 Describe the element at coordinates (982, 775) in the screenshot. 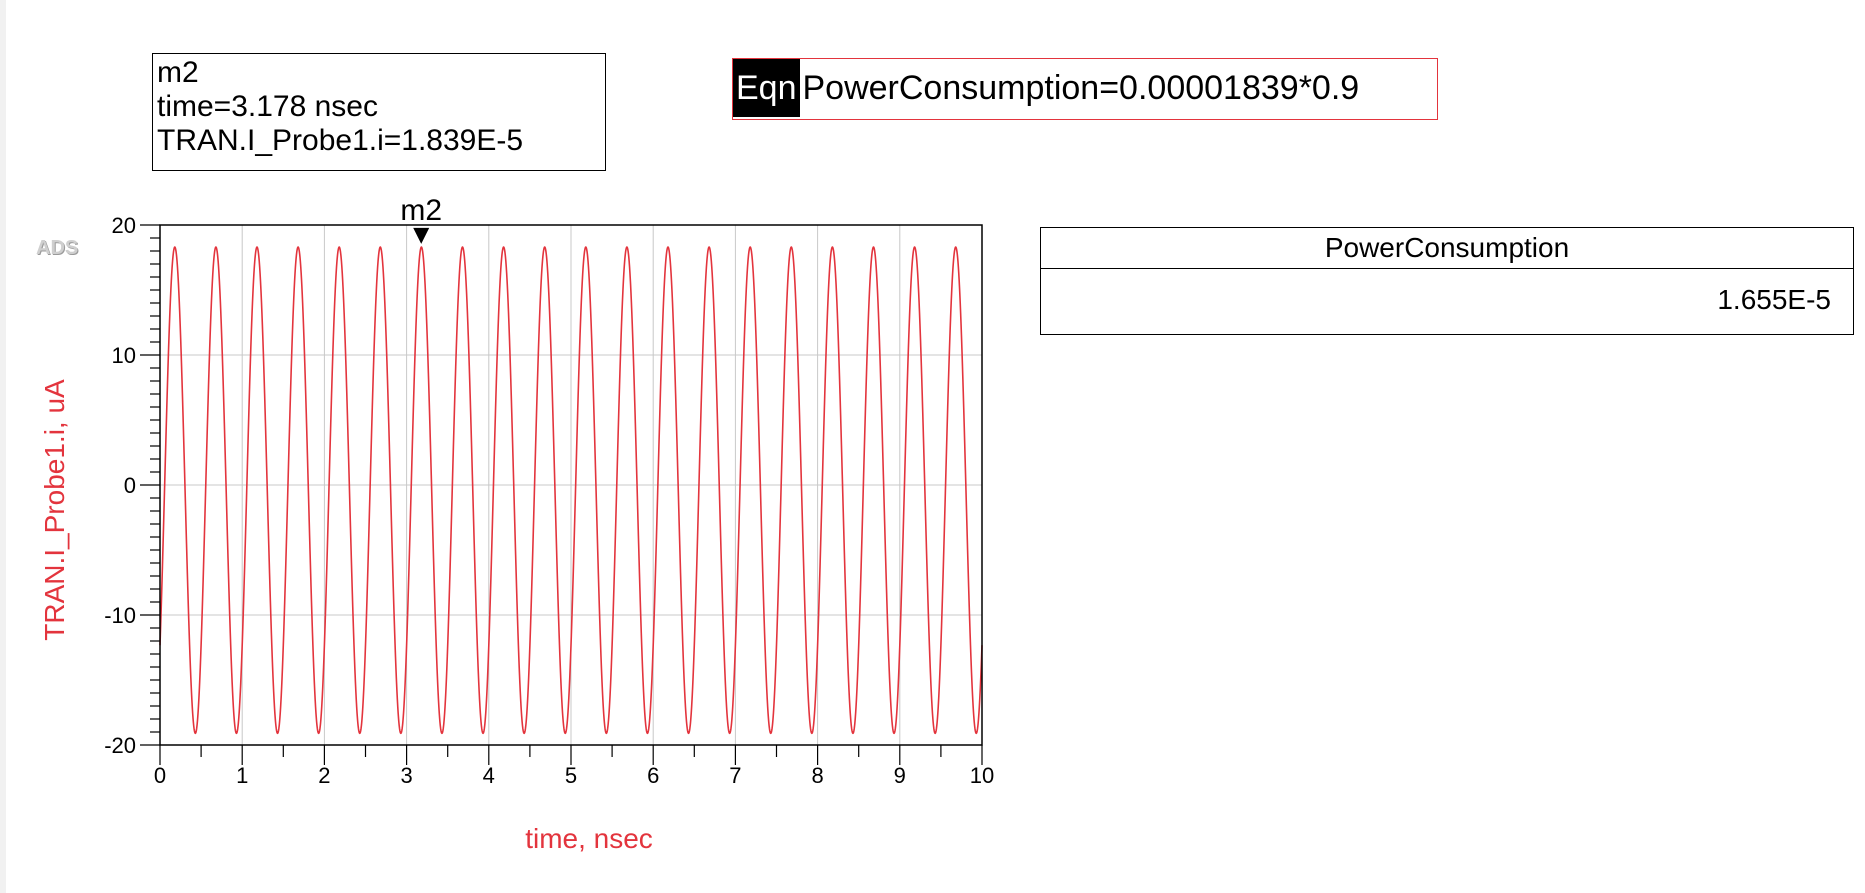

I see `x-tick-label: 10` at that location.